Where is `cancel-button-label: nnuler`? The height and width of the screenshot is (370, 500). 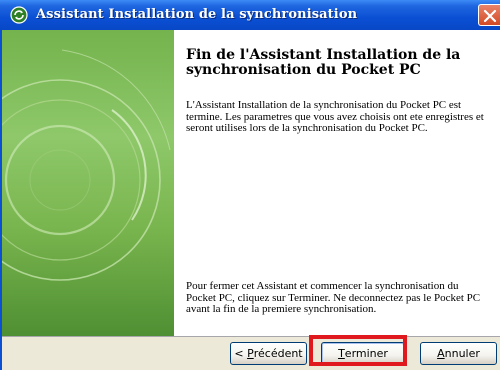 cancel-button-label: nnuler is located at coordinates (462, 353).